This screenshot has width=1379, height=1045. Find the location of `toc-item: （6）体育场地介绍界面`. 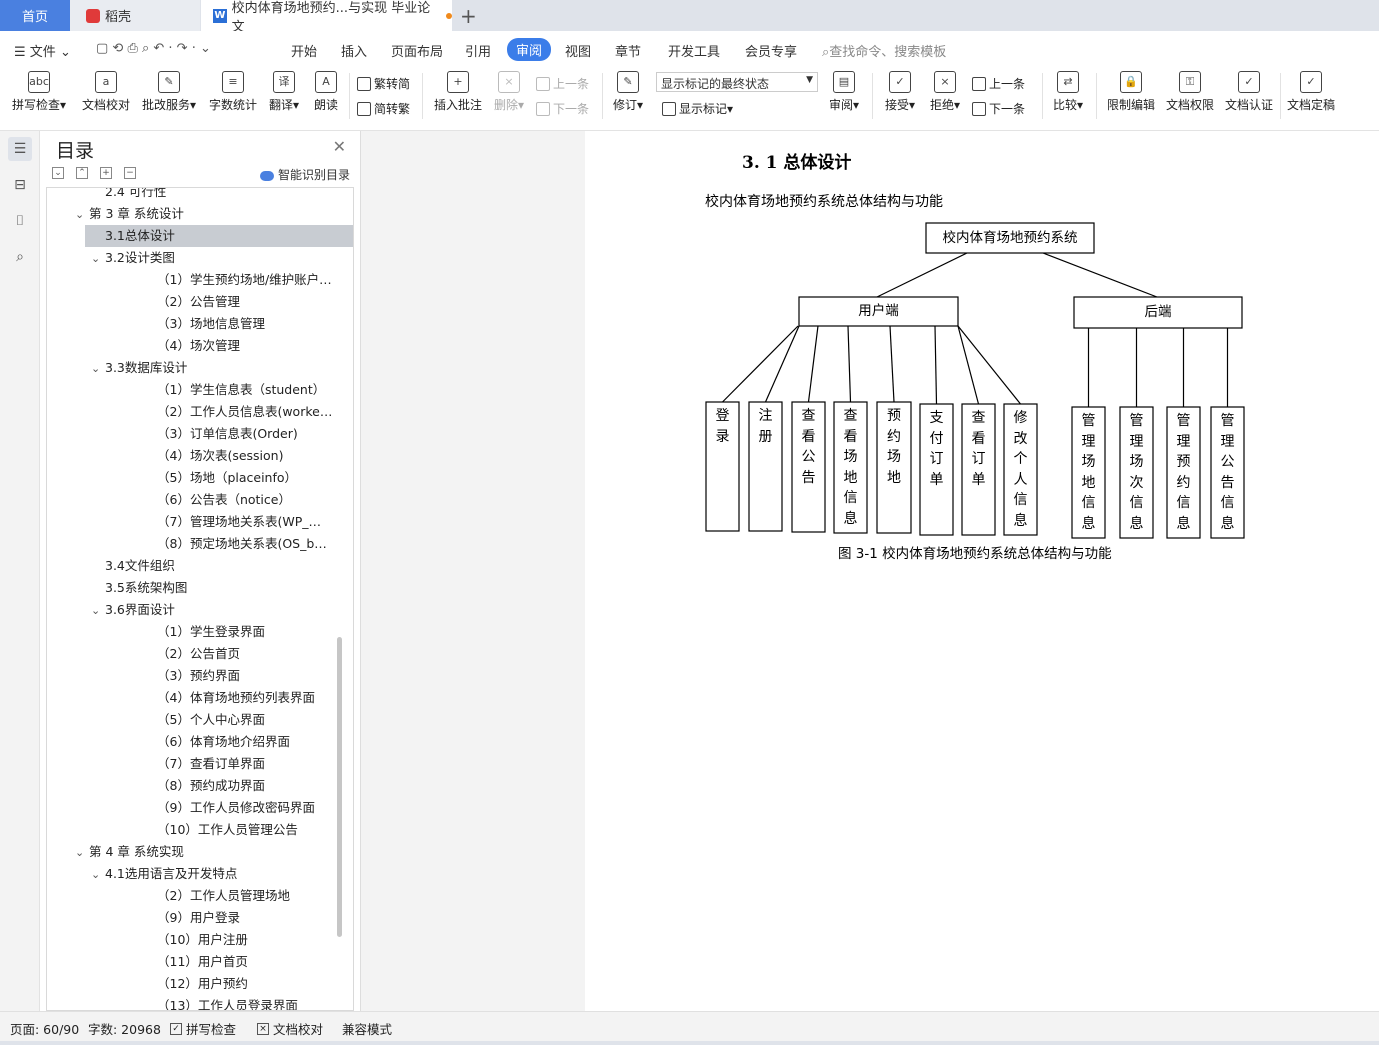

toc-item: （6）体育场地介绍界面 is located at coordinates (200, 742).